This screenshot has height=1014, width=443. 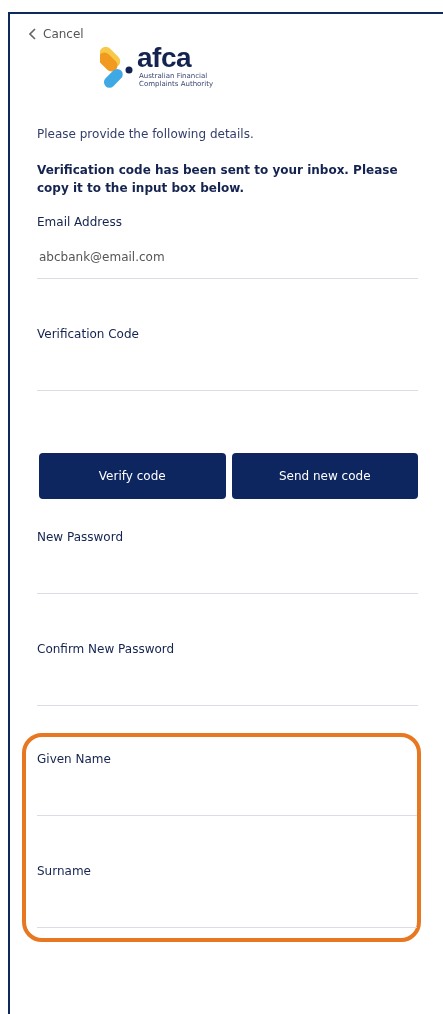 What do you see at coordinates (218, 179) in the screenshot?
I see `notice-text: Verification code has been sent to your inbox. Please copy it to the input box below.` at bounding box center [218, 179].